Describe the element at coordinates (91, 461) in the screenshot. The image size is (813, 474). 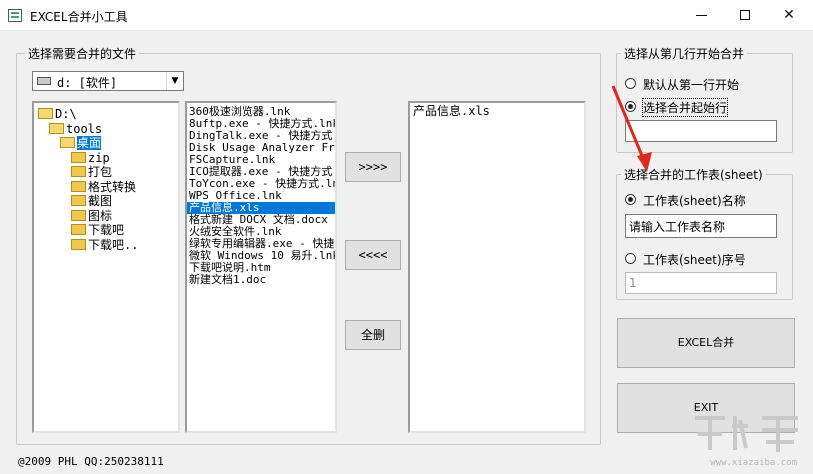
I see `status-text: @2009 PHL QQ:250238111` at that location.